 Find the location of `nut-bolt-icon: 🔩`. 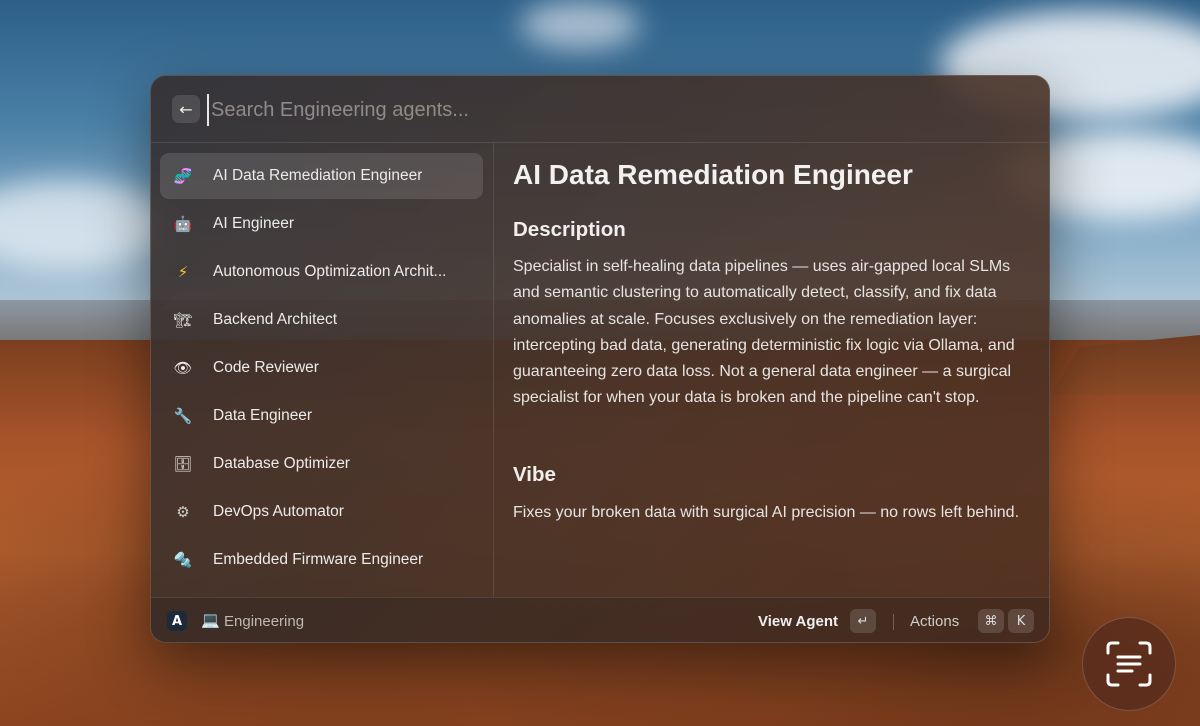

nut-bolt-icon: 🔩 is located at coordinates (183, 560).